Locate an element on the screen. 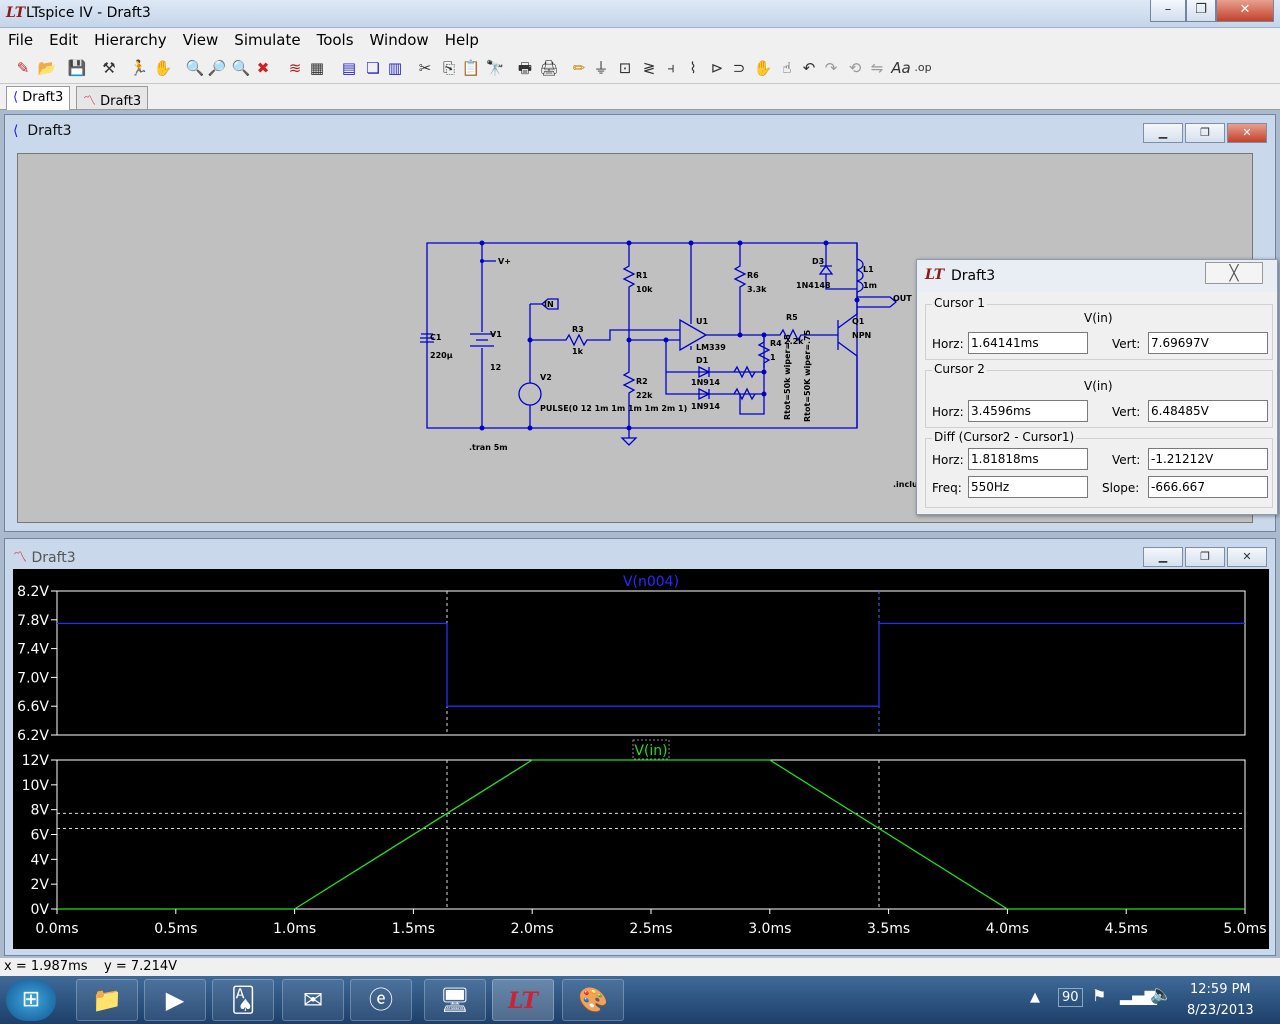 The width and height of the screenshot is (1280, 1024). solitaire-taskbar-button: 🂡 is located at coordinates (243, 1000).